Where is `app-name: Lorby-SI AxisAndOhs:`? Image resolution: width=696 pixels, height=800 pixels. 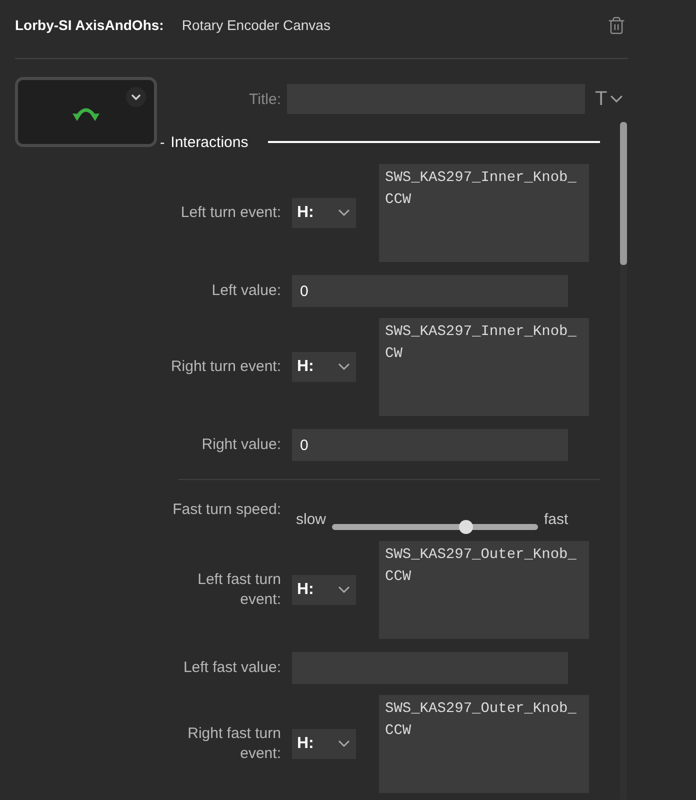 app-name: Lorby-SI AxisAndOhs: is located at coordinates (89, 25).